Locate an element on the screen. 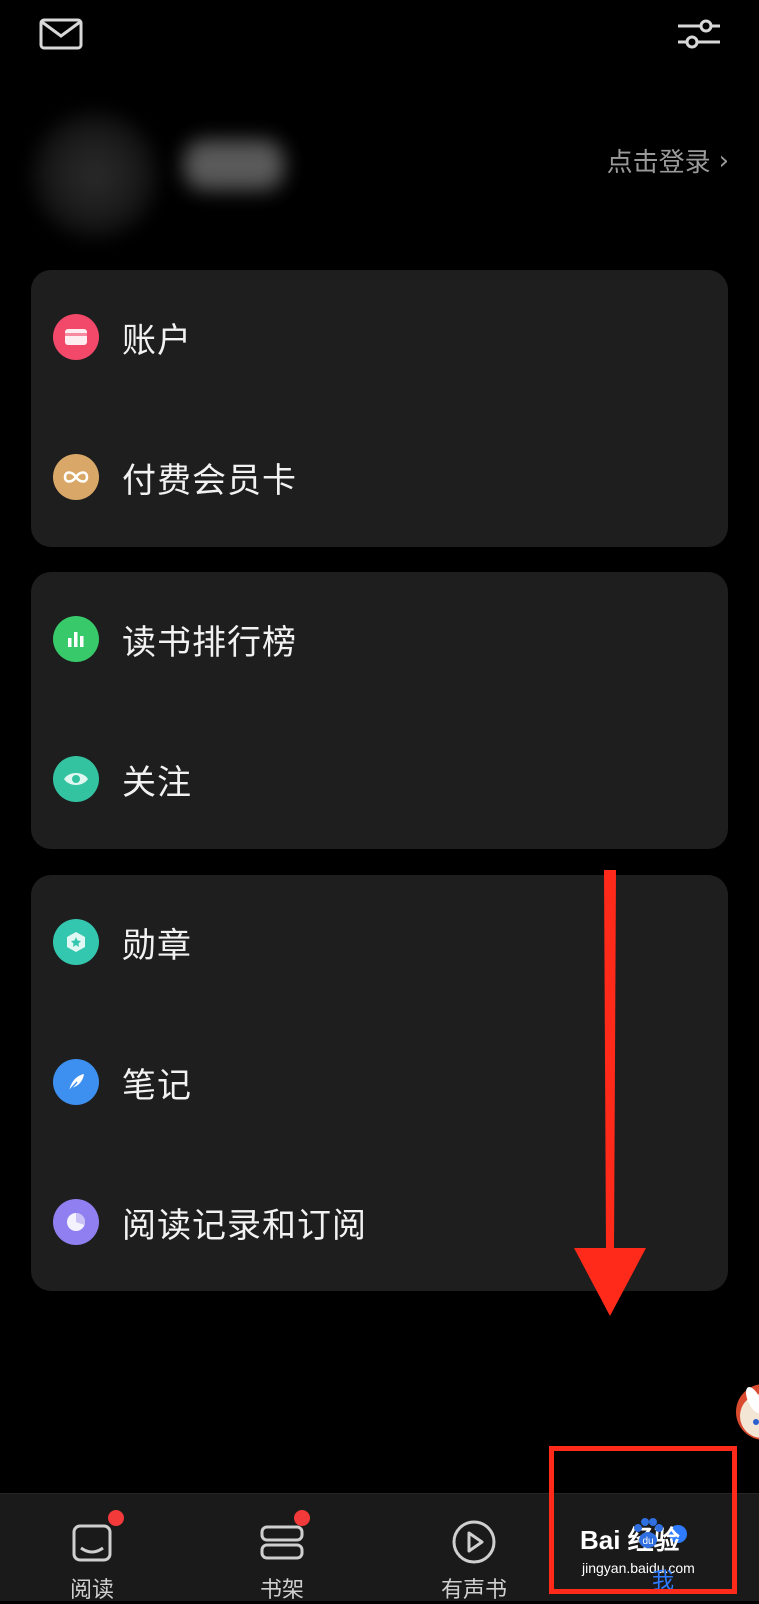 This screenshot has width=759, height=1604. top-bar is located at coordinates (379, 40).